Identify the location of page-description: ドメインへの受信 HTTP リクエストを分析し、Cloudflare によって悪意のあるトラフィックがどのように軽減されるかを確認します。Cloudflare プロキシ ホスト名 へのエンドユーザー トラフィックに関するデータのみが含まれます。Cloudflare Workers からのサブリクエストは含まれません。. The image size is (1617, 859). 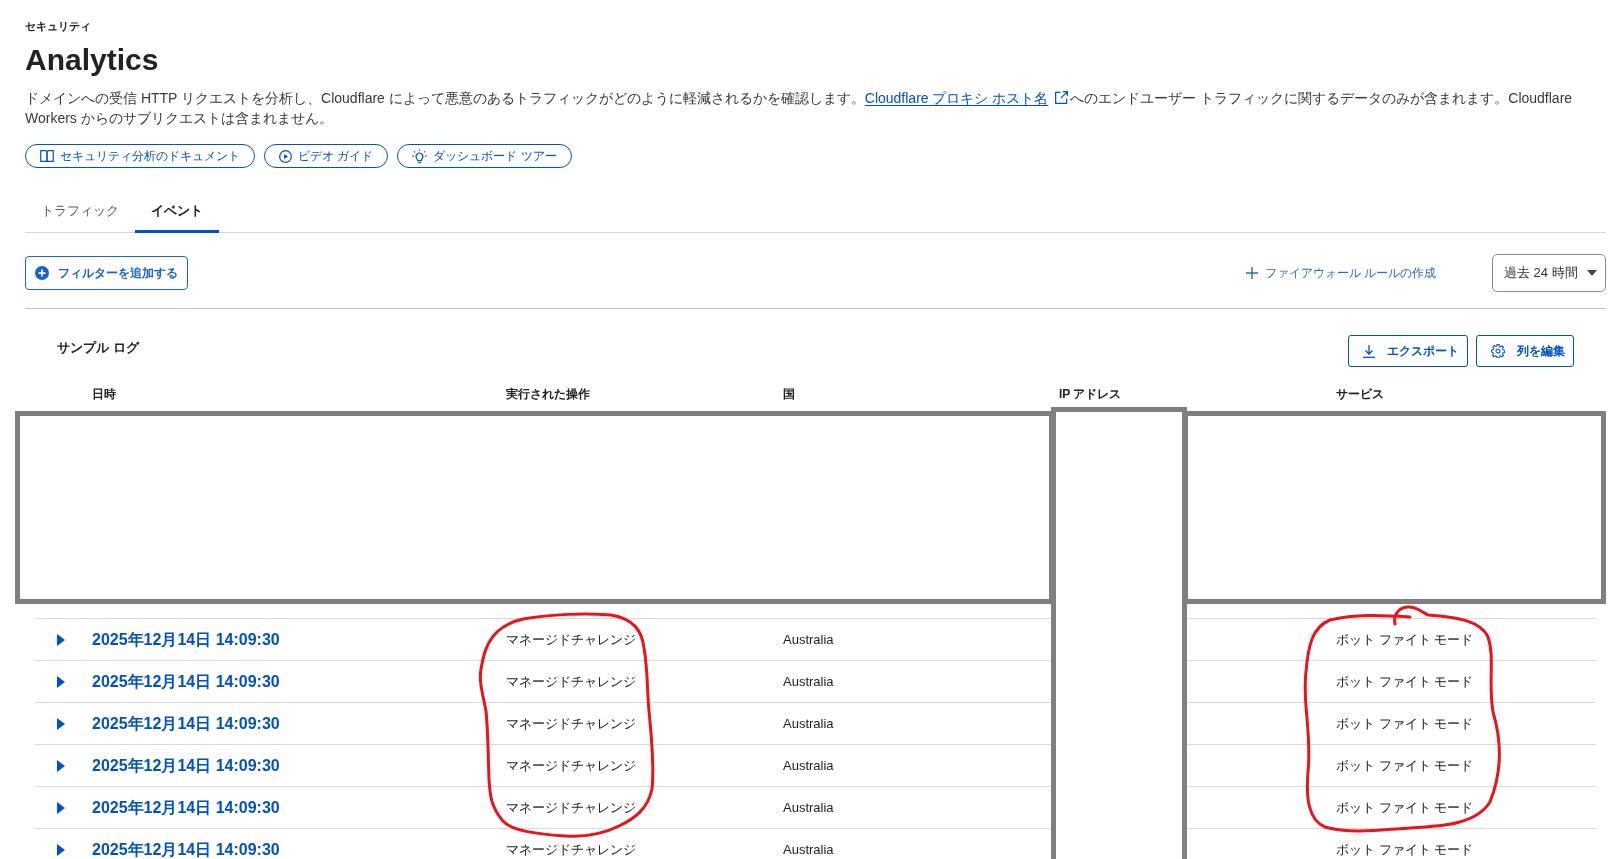
(799, 108).